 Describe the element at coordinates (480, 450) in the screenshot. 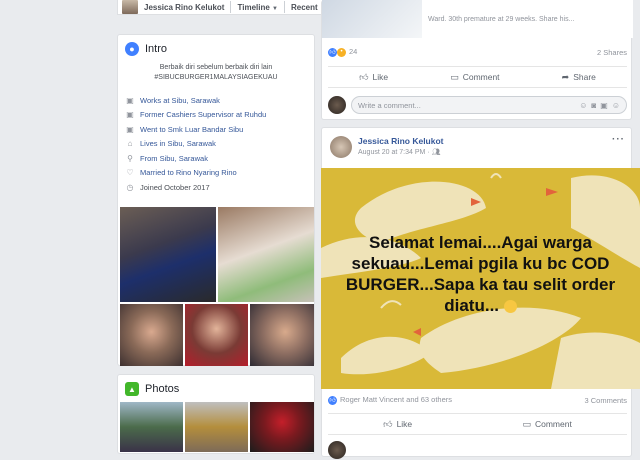

I see `comment-composer` at that location.